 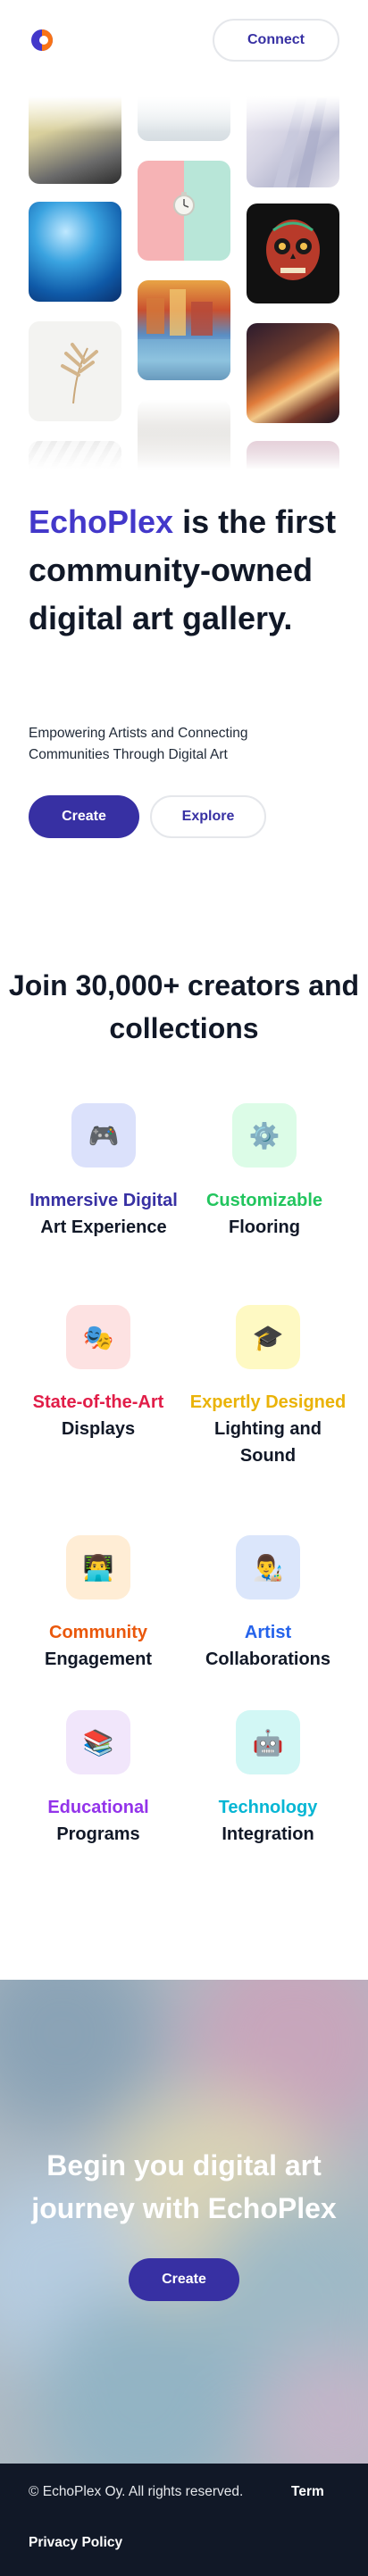 What do you see at coordinates (293, 254) in the screenshot?
I see `artwork-tile-skull` at bounding box center [293, 254].